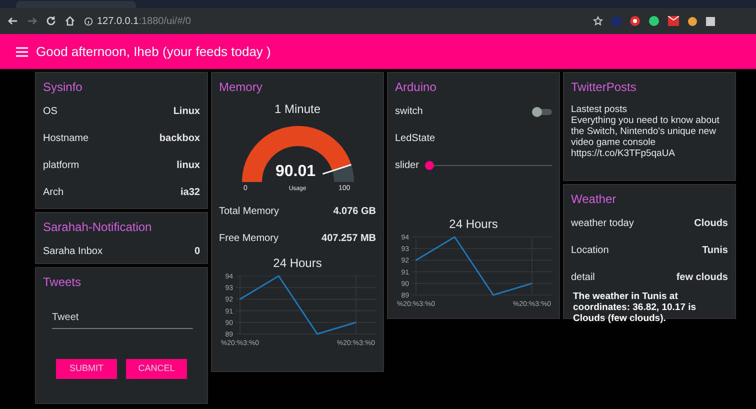 This screenshot has height=409, width=756. What do you see at coordinates (623, 153) in the screenshot?
I see `post-text: https://t.co/K3TFp5qaUA` at bounding box center [623, 153].